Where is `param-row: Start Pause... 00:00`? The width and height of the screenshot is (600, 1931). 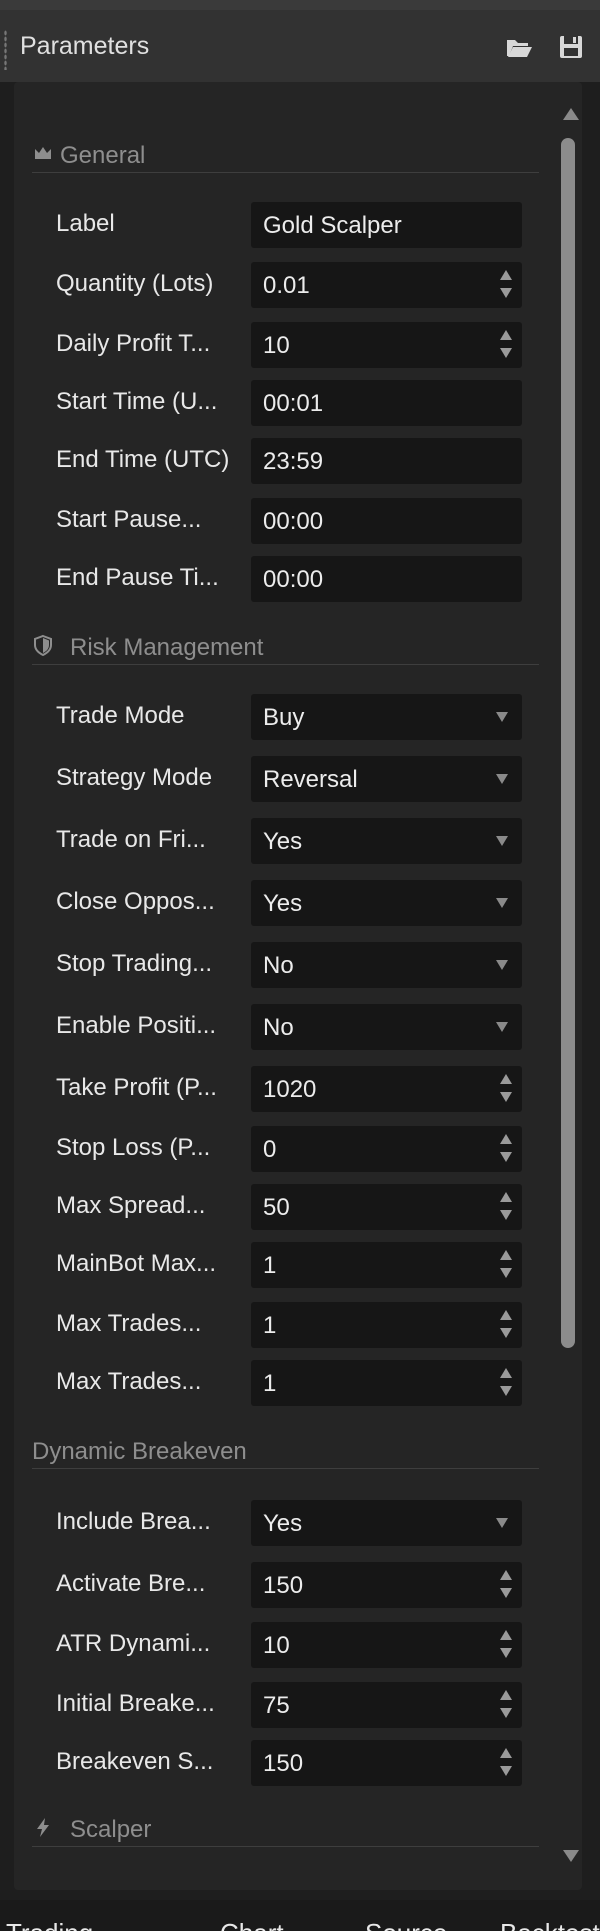
param-row: Start Pause... 00:00 is located at coordinates (298, 521).